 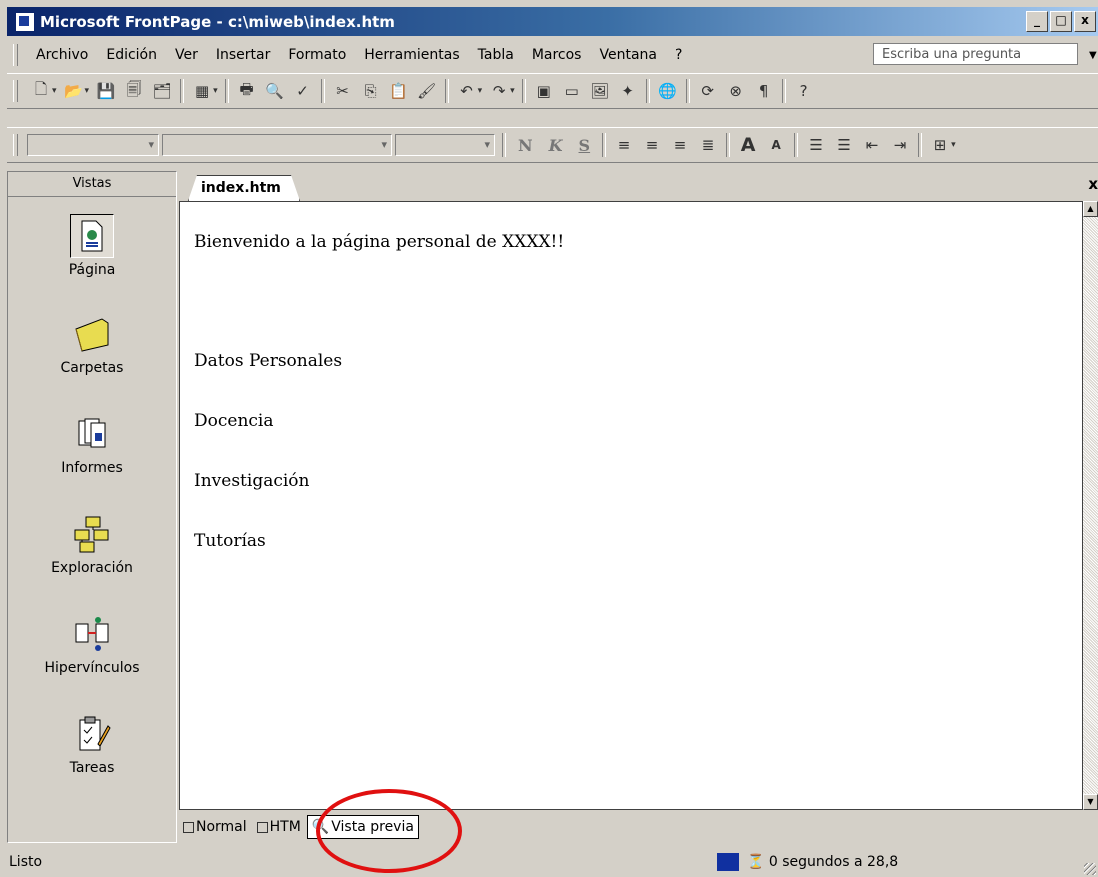 What do you see at coordinates (371, 91) in the screenshot?
I see `copy-icon: ⎘` at bounding box center [371, 91].